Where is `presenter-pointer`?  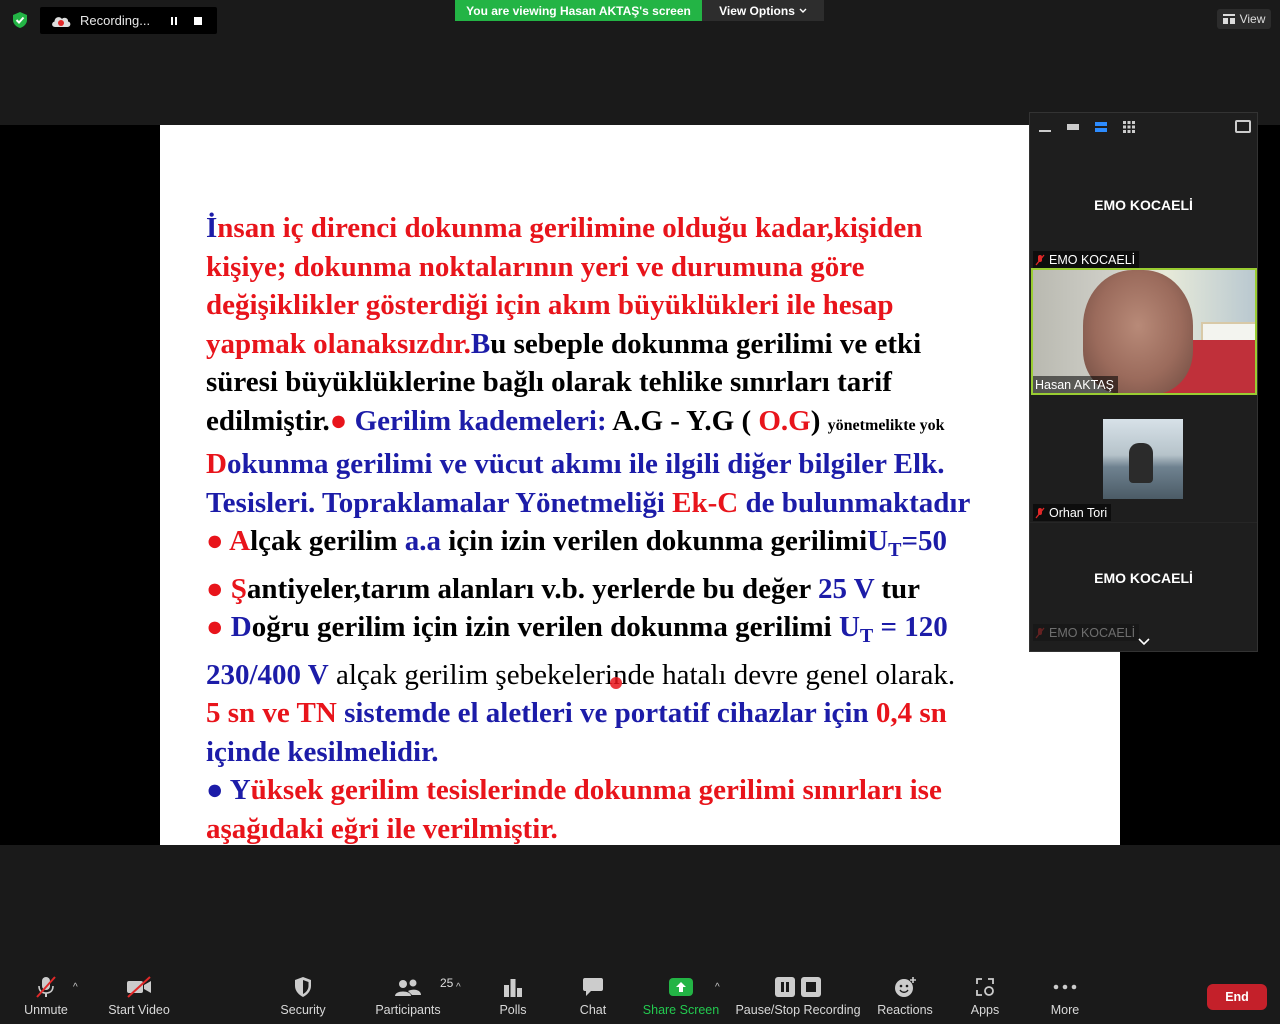 presenter-pointer is located at coordinates (616, 683).